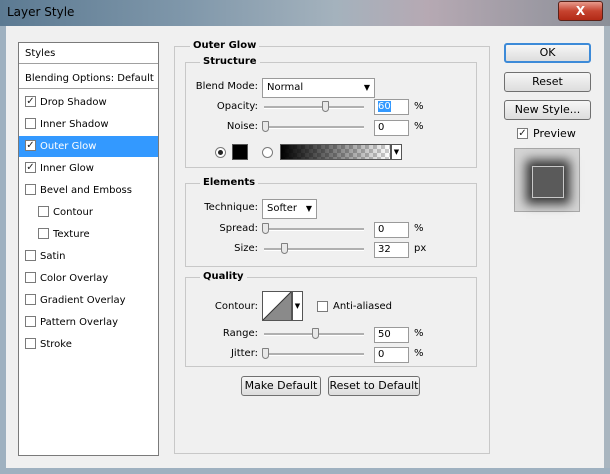 The image size is (610, 474). I want to click on opacity-unit: %, so click(419, 106).